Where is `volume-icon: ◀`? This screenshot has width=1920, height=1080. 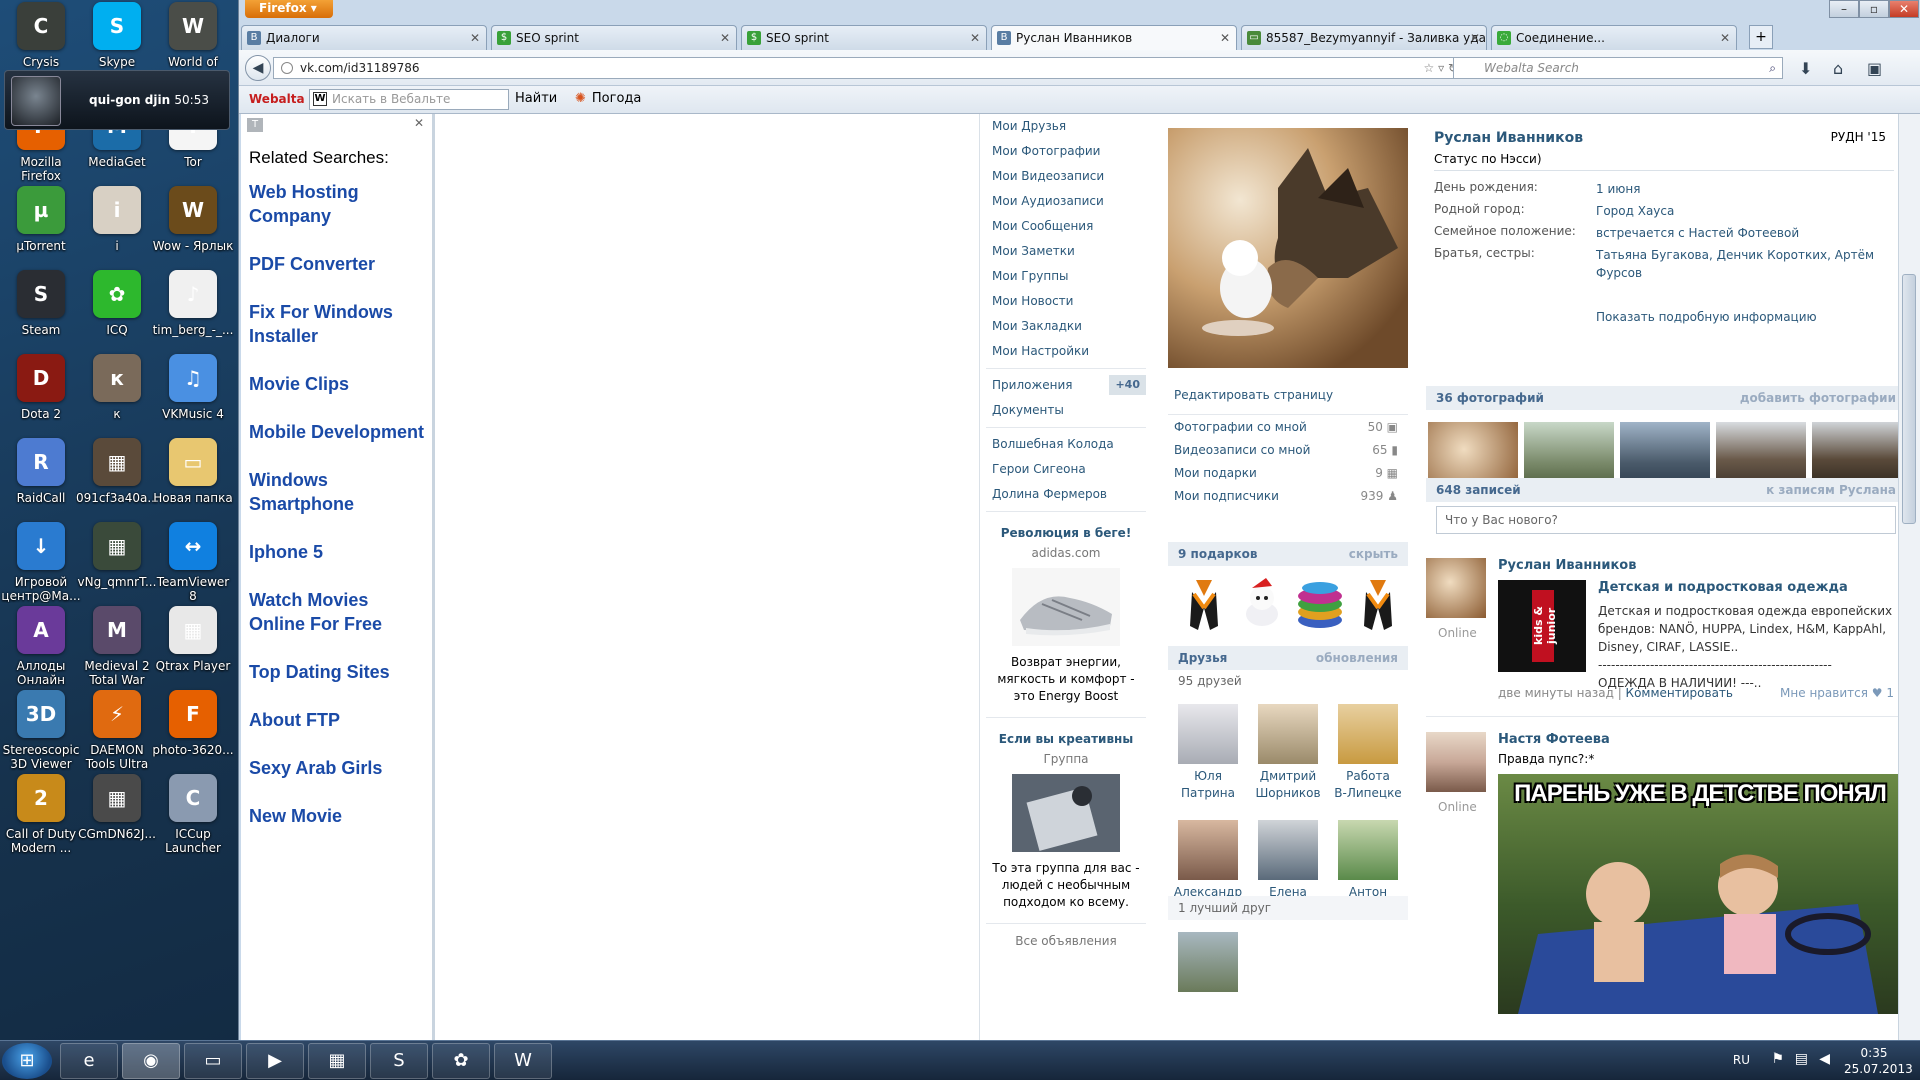 volume-icon: ◀ is located at coordinates (1824, 1059).